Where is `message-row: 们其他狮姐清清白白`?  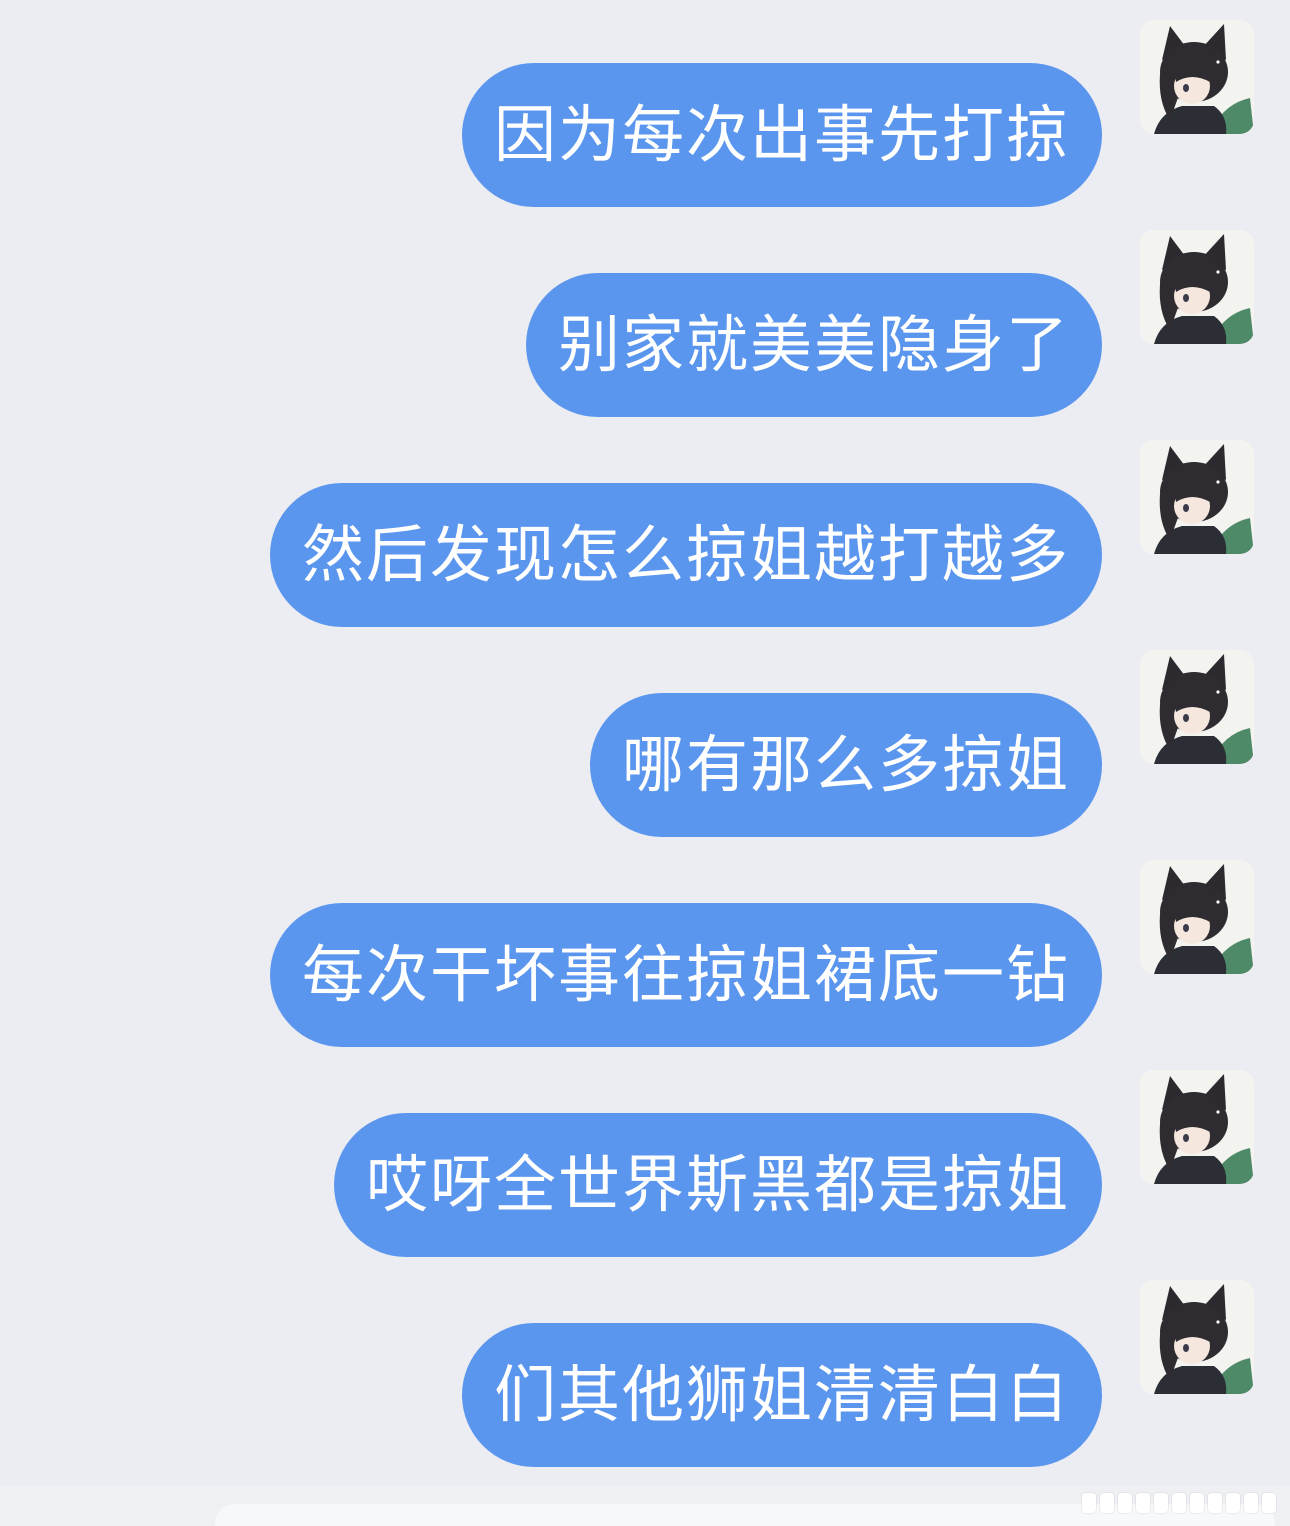
message-row: 们其他狮姐清清白白 is located at coordinates (645, 1365).